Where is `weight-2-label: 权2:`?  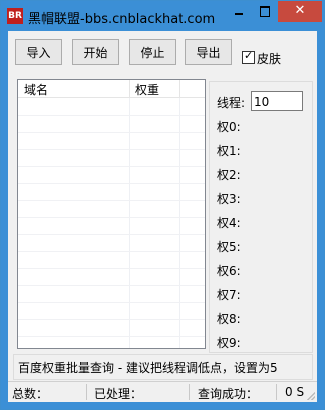
weight-2-label: 权2: is located at coordinates (229, 175).